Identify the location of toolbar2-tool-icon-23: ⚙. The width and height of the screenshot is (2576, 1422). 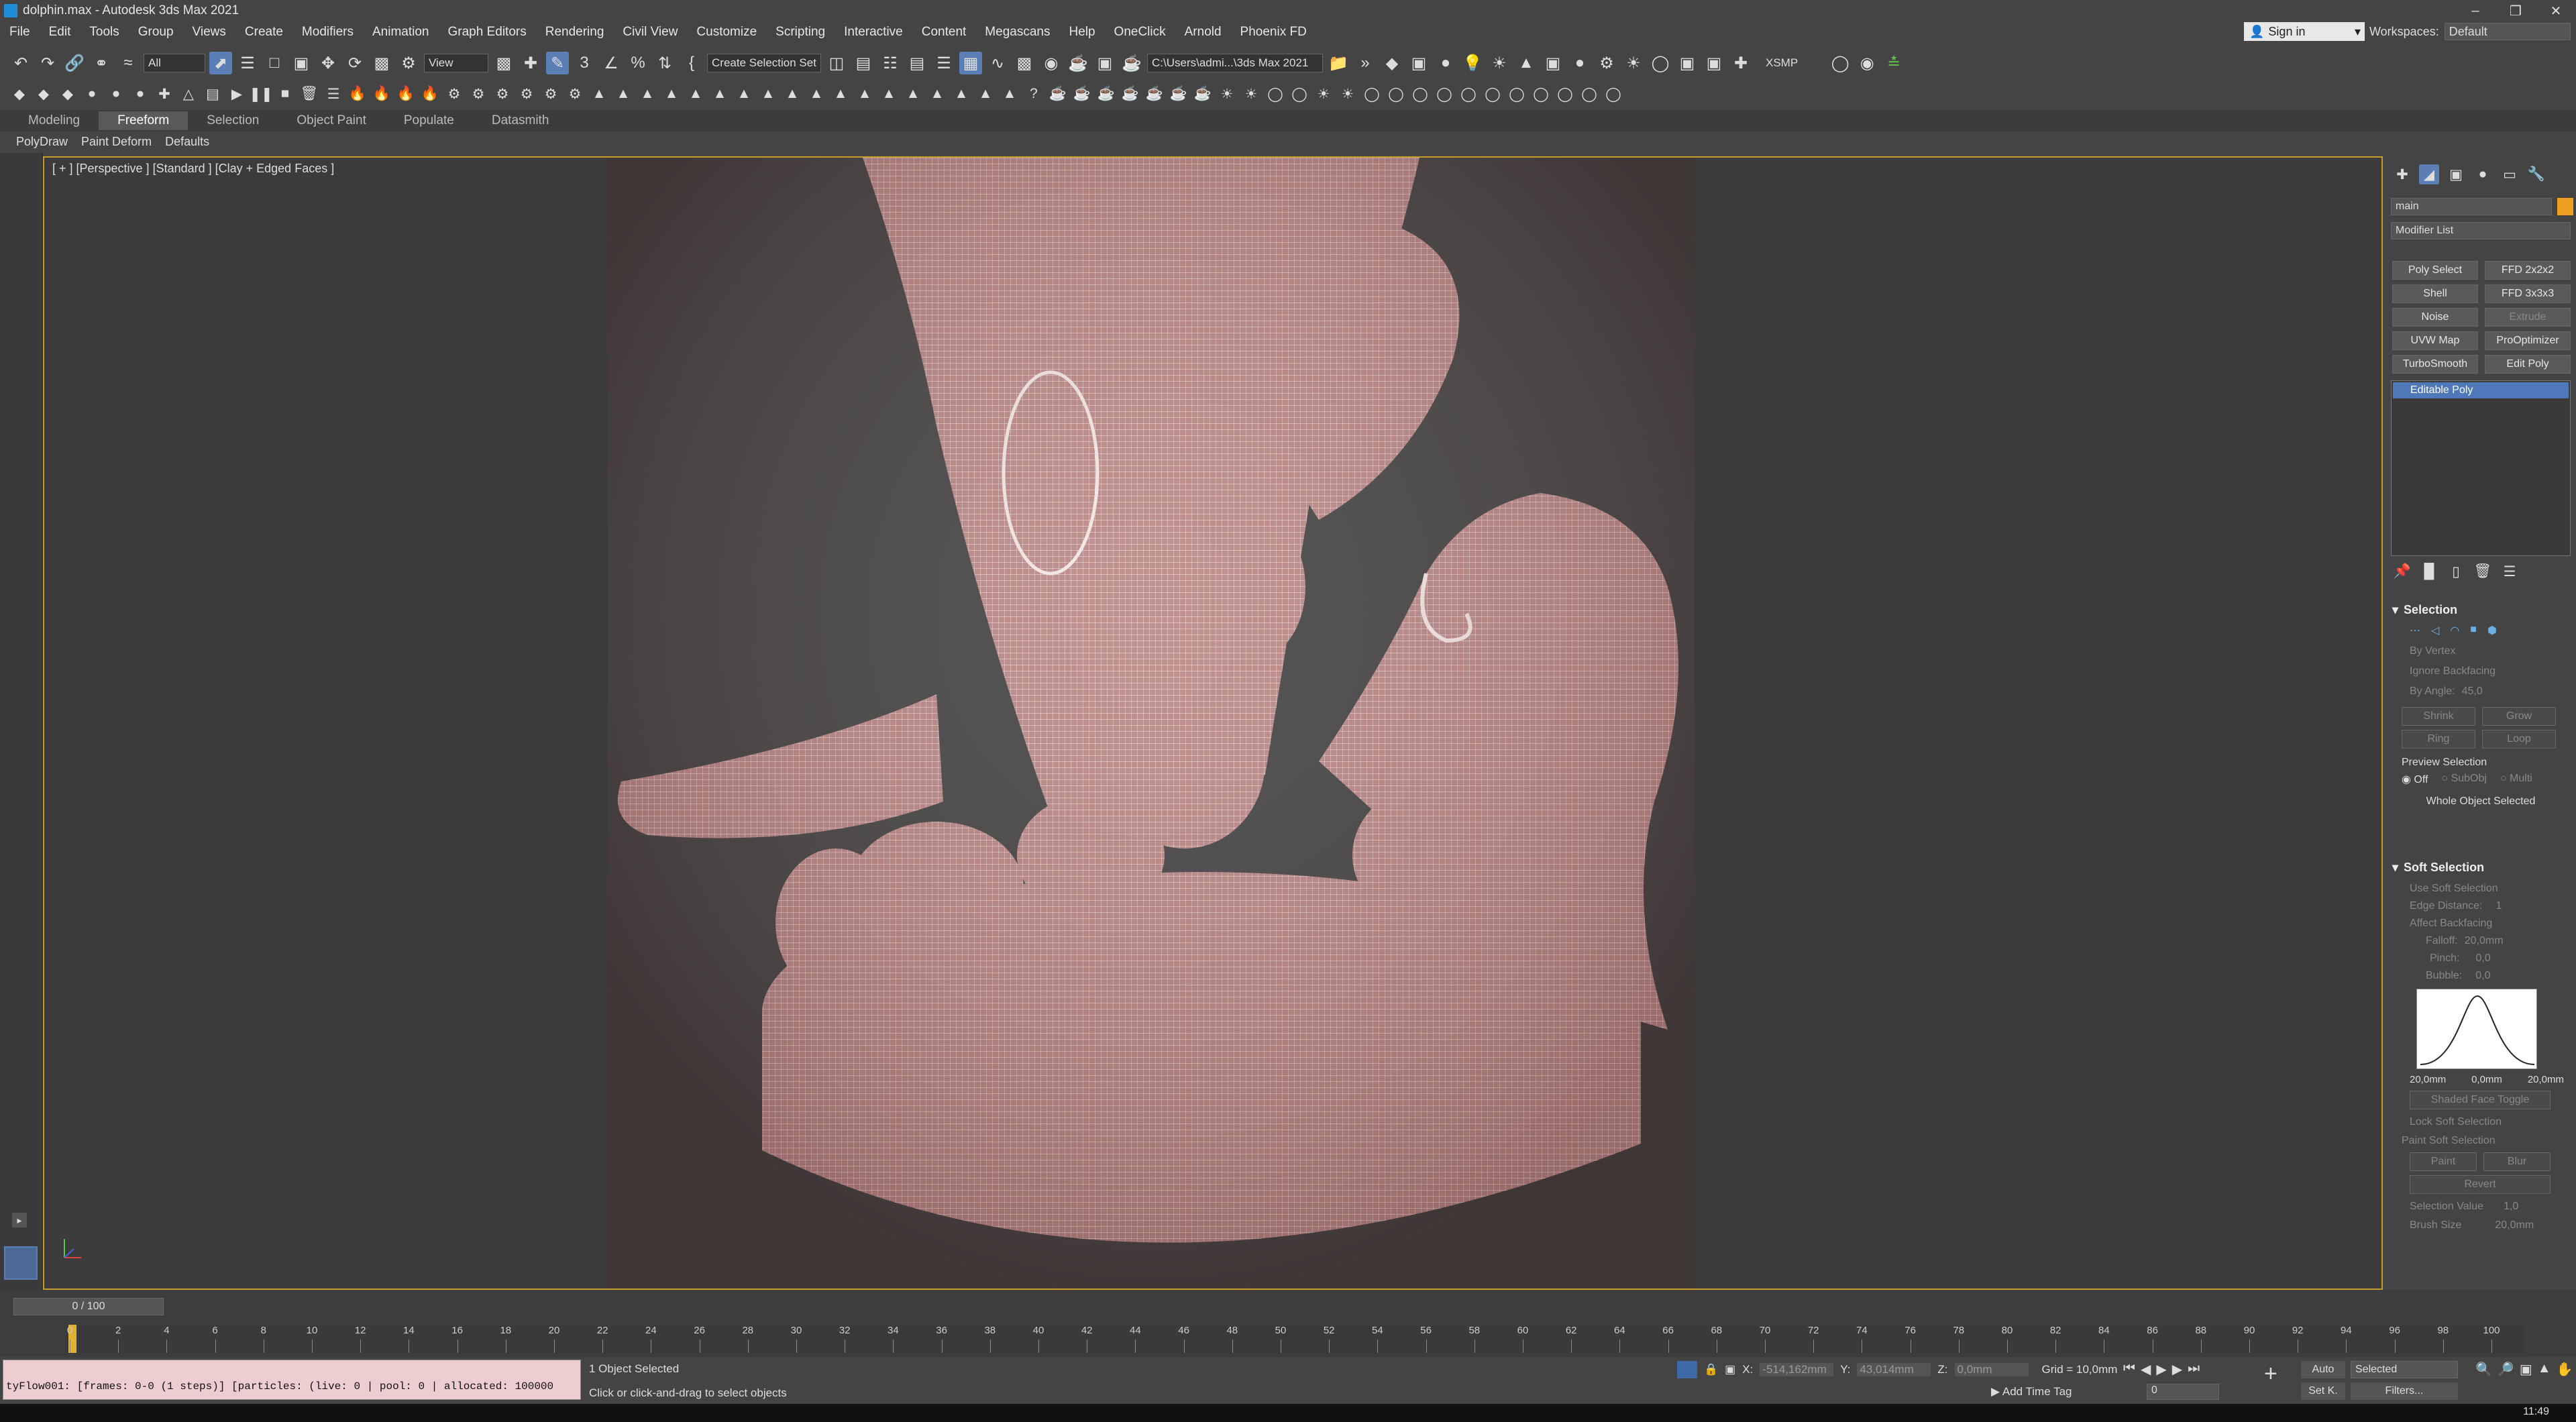
(551, 94).